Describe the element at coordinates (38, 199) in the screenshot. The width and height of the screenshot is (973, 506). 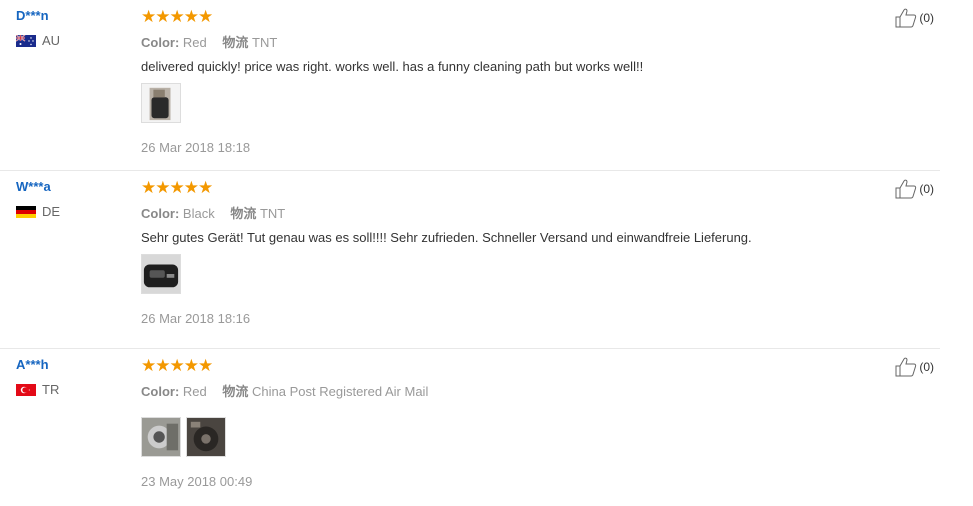
I see `reviewer-info: W***a DE` at that location.